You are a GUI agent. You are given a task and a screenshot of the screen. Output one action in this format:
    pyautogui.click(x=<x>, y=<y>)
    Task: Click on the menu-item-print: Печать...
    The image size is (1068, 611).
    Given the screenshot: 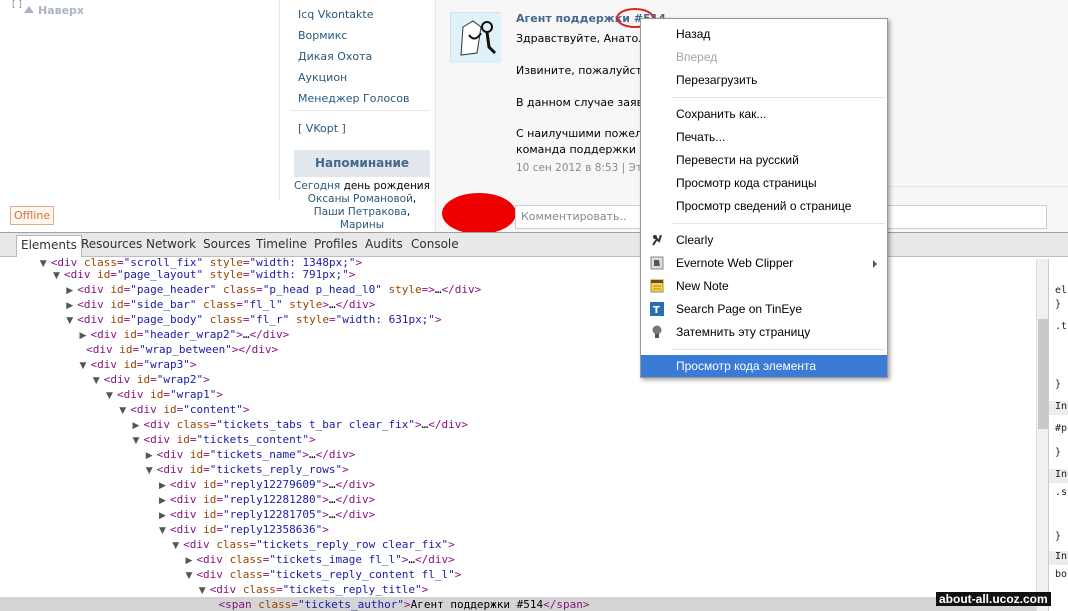 What is the action you would take?
    pyautogui.click(x=764, y=137)
    